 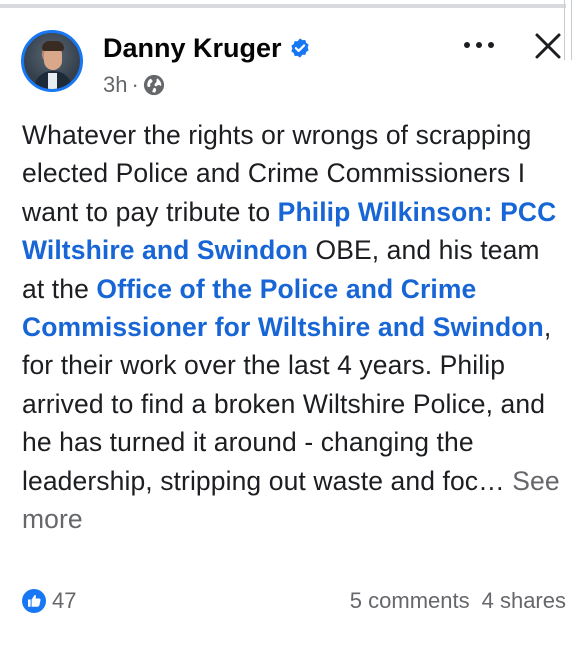 I want to click on close-icon, so click(x=548, y=45).